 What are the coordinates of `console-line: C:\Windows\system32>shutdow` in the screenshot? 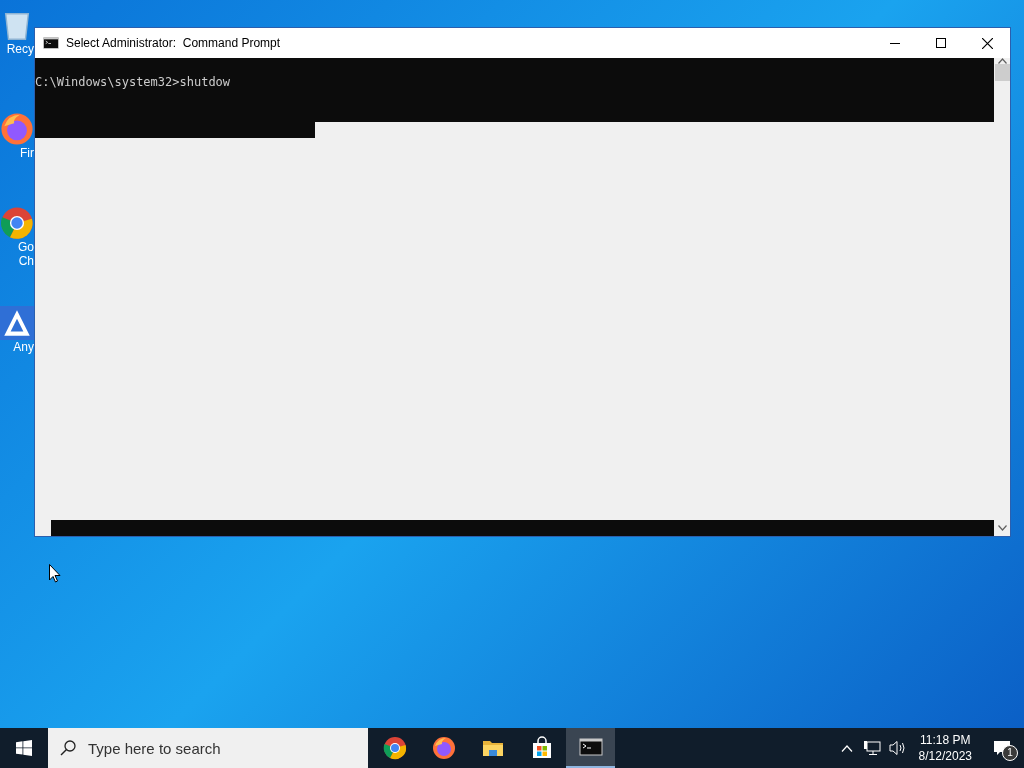 It's located at (133, 82).